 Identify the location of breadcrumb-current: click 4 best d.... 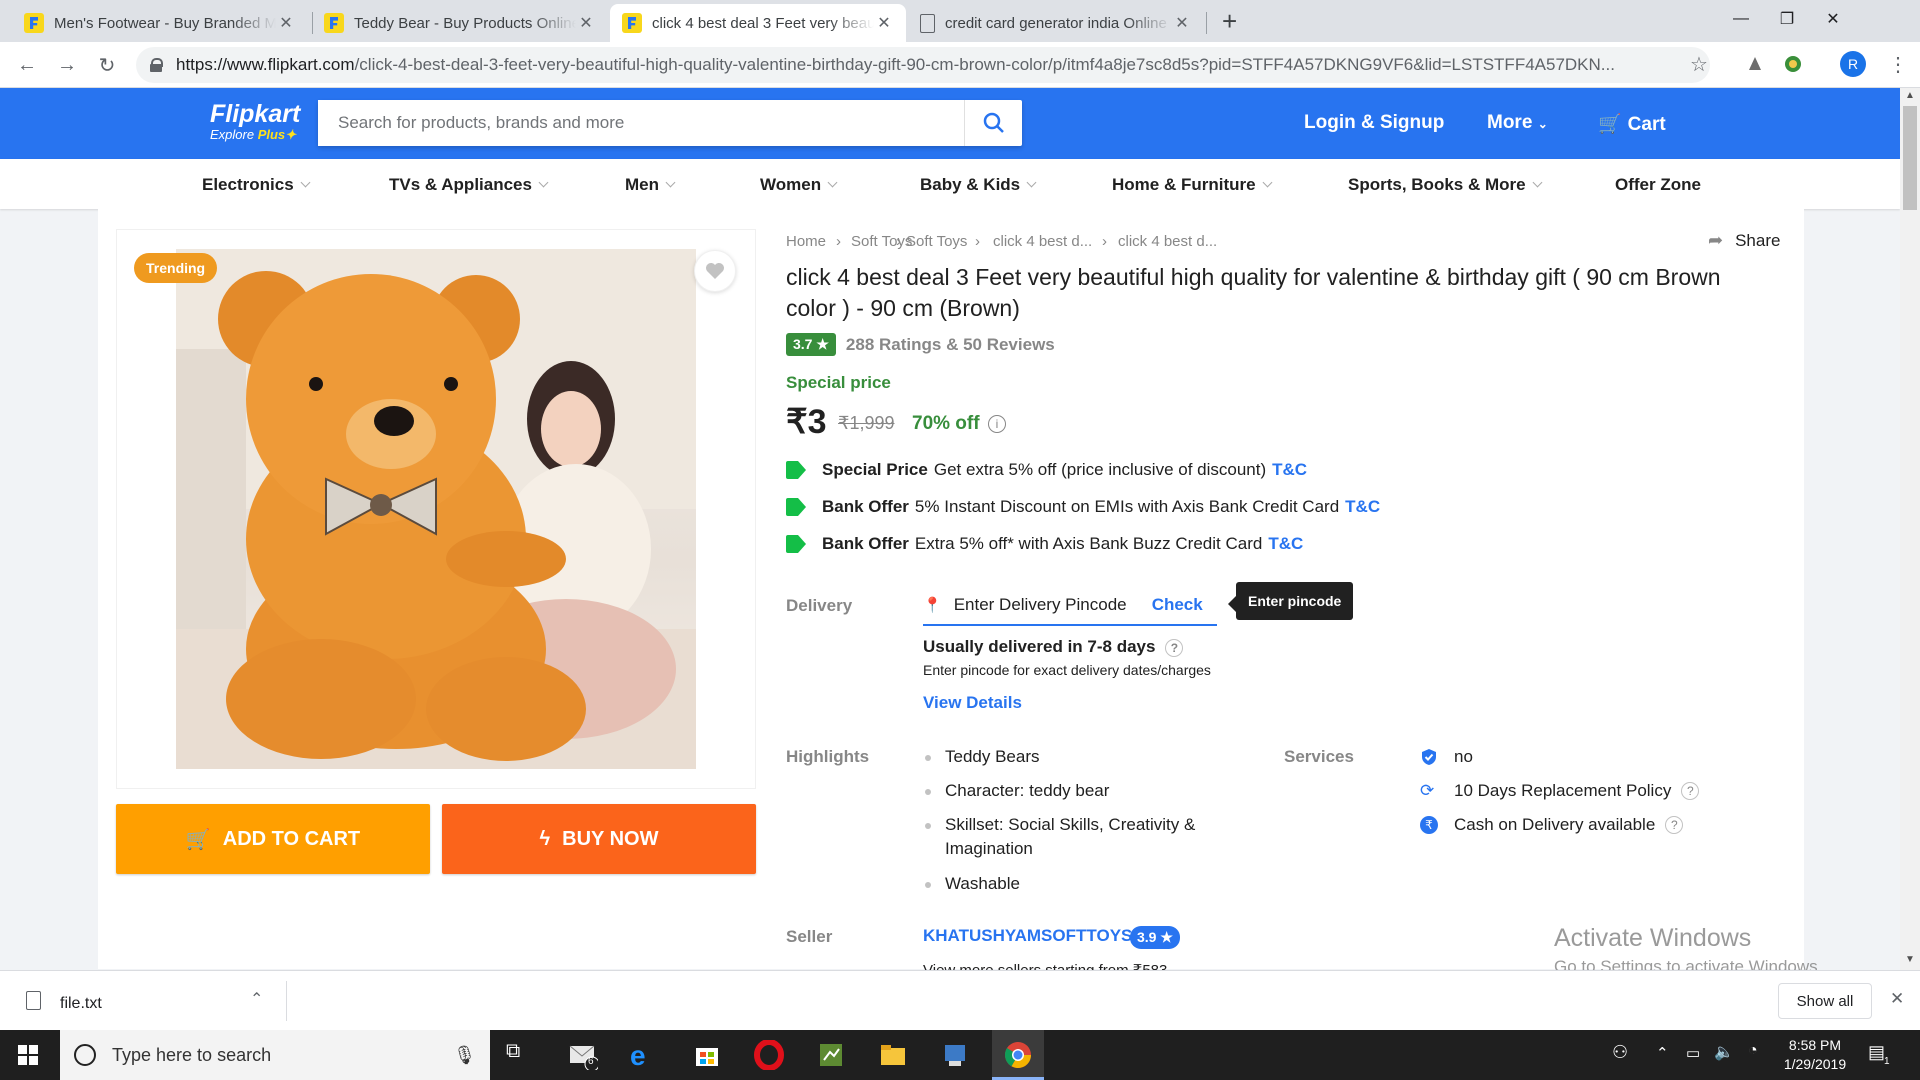
(1167, 241).